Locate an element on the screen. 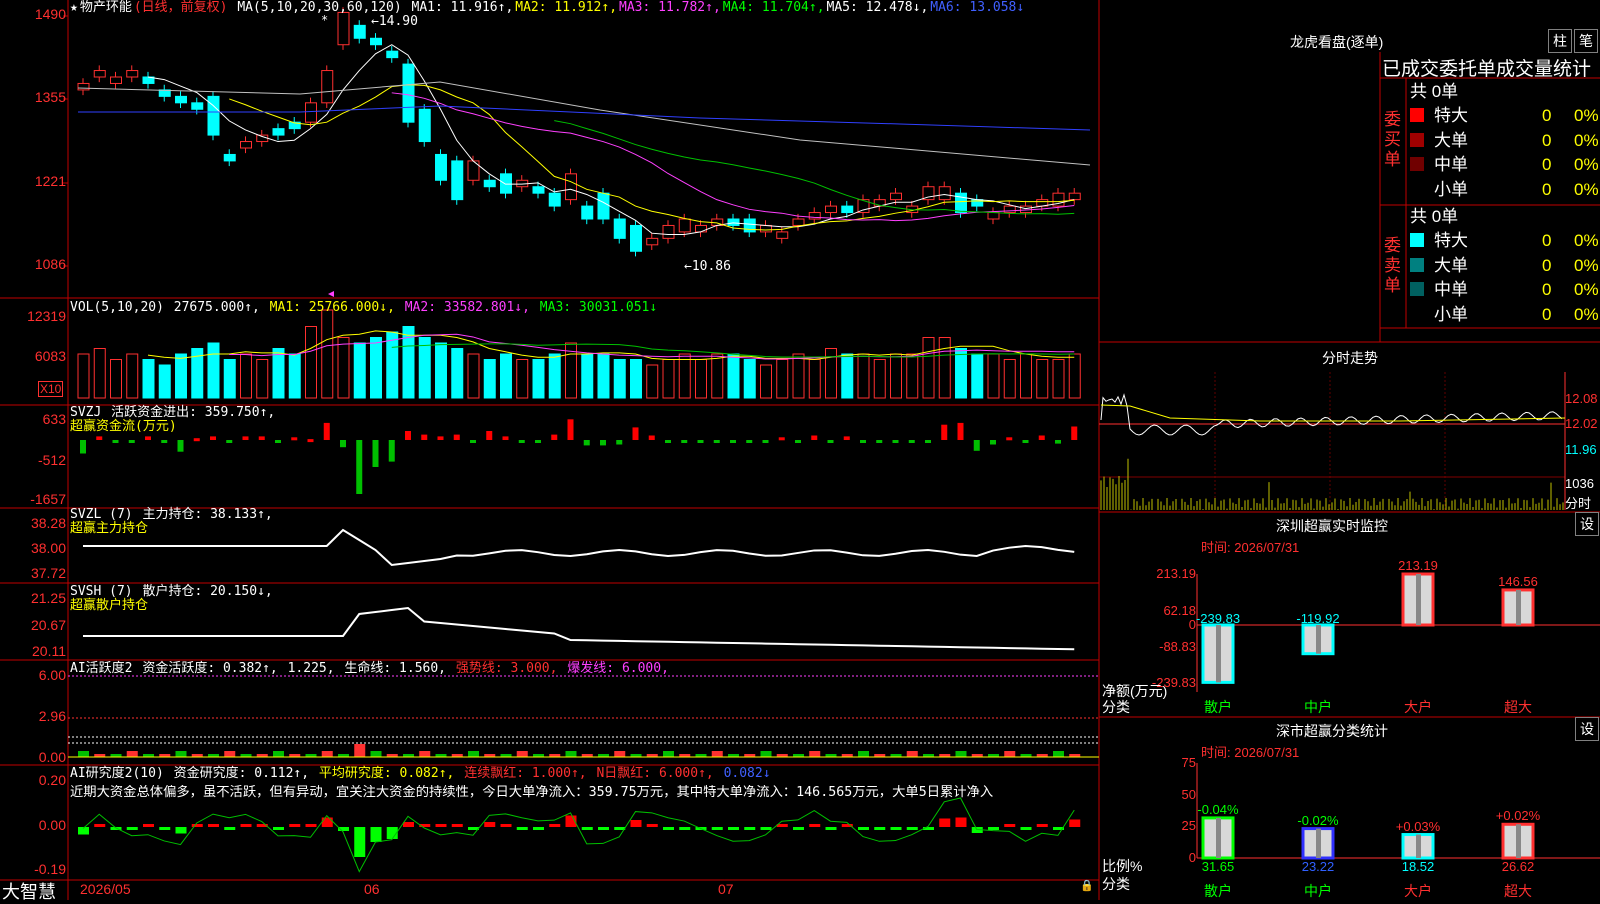 Image resolution: width=1600 pixels, height=904 pixels. price-line is located at coordinates (1331, 414).